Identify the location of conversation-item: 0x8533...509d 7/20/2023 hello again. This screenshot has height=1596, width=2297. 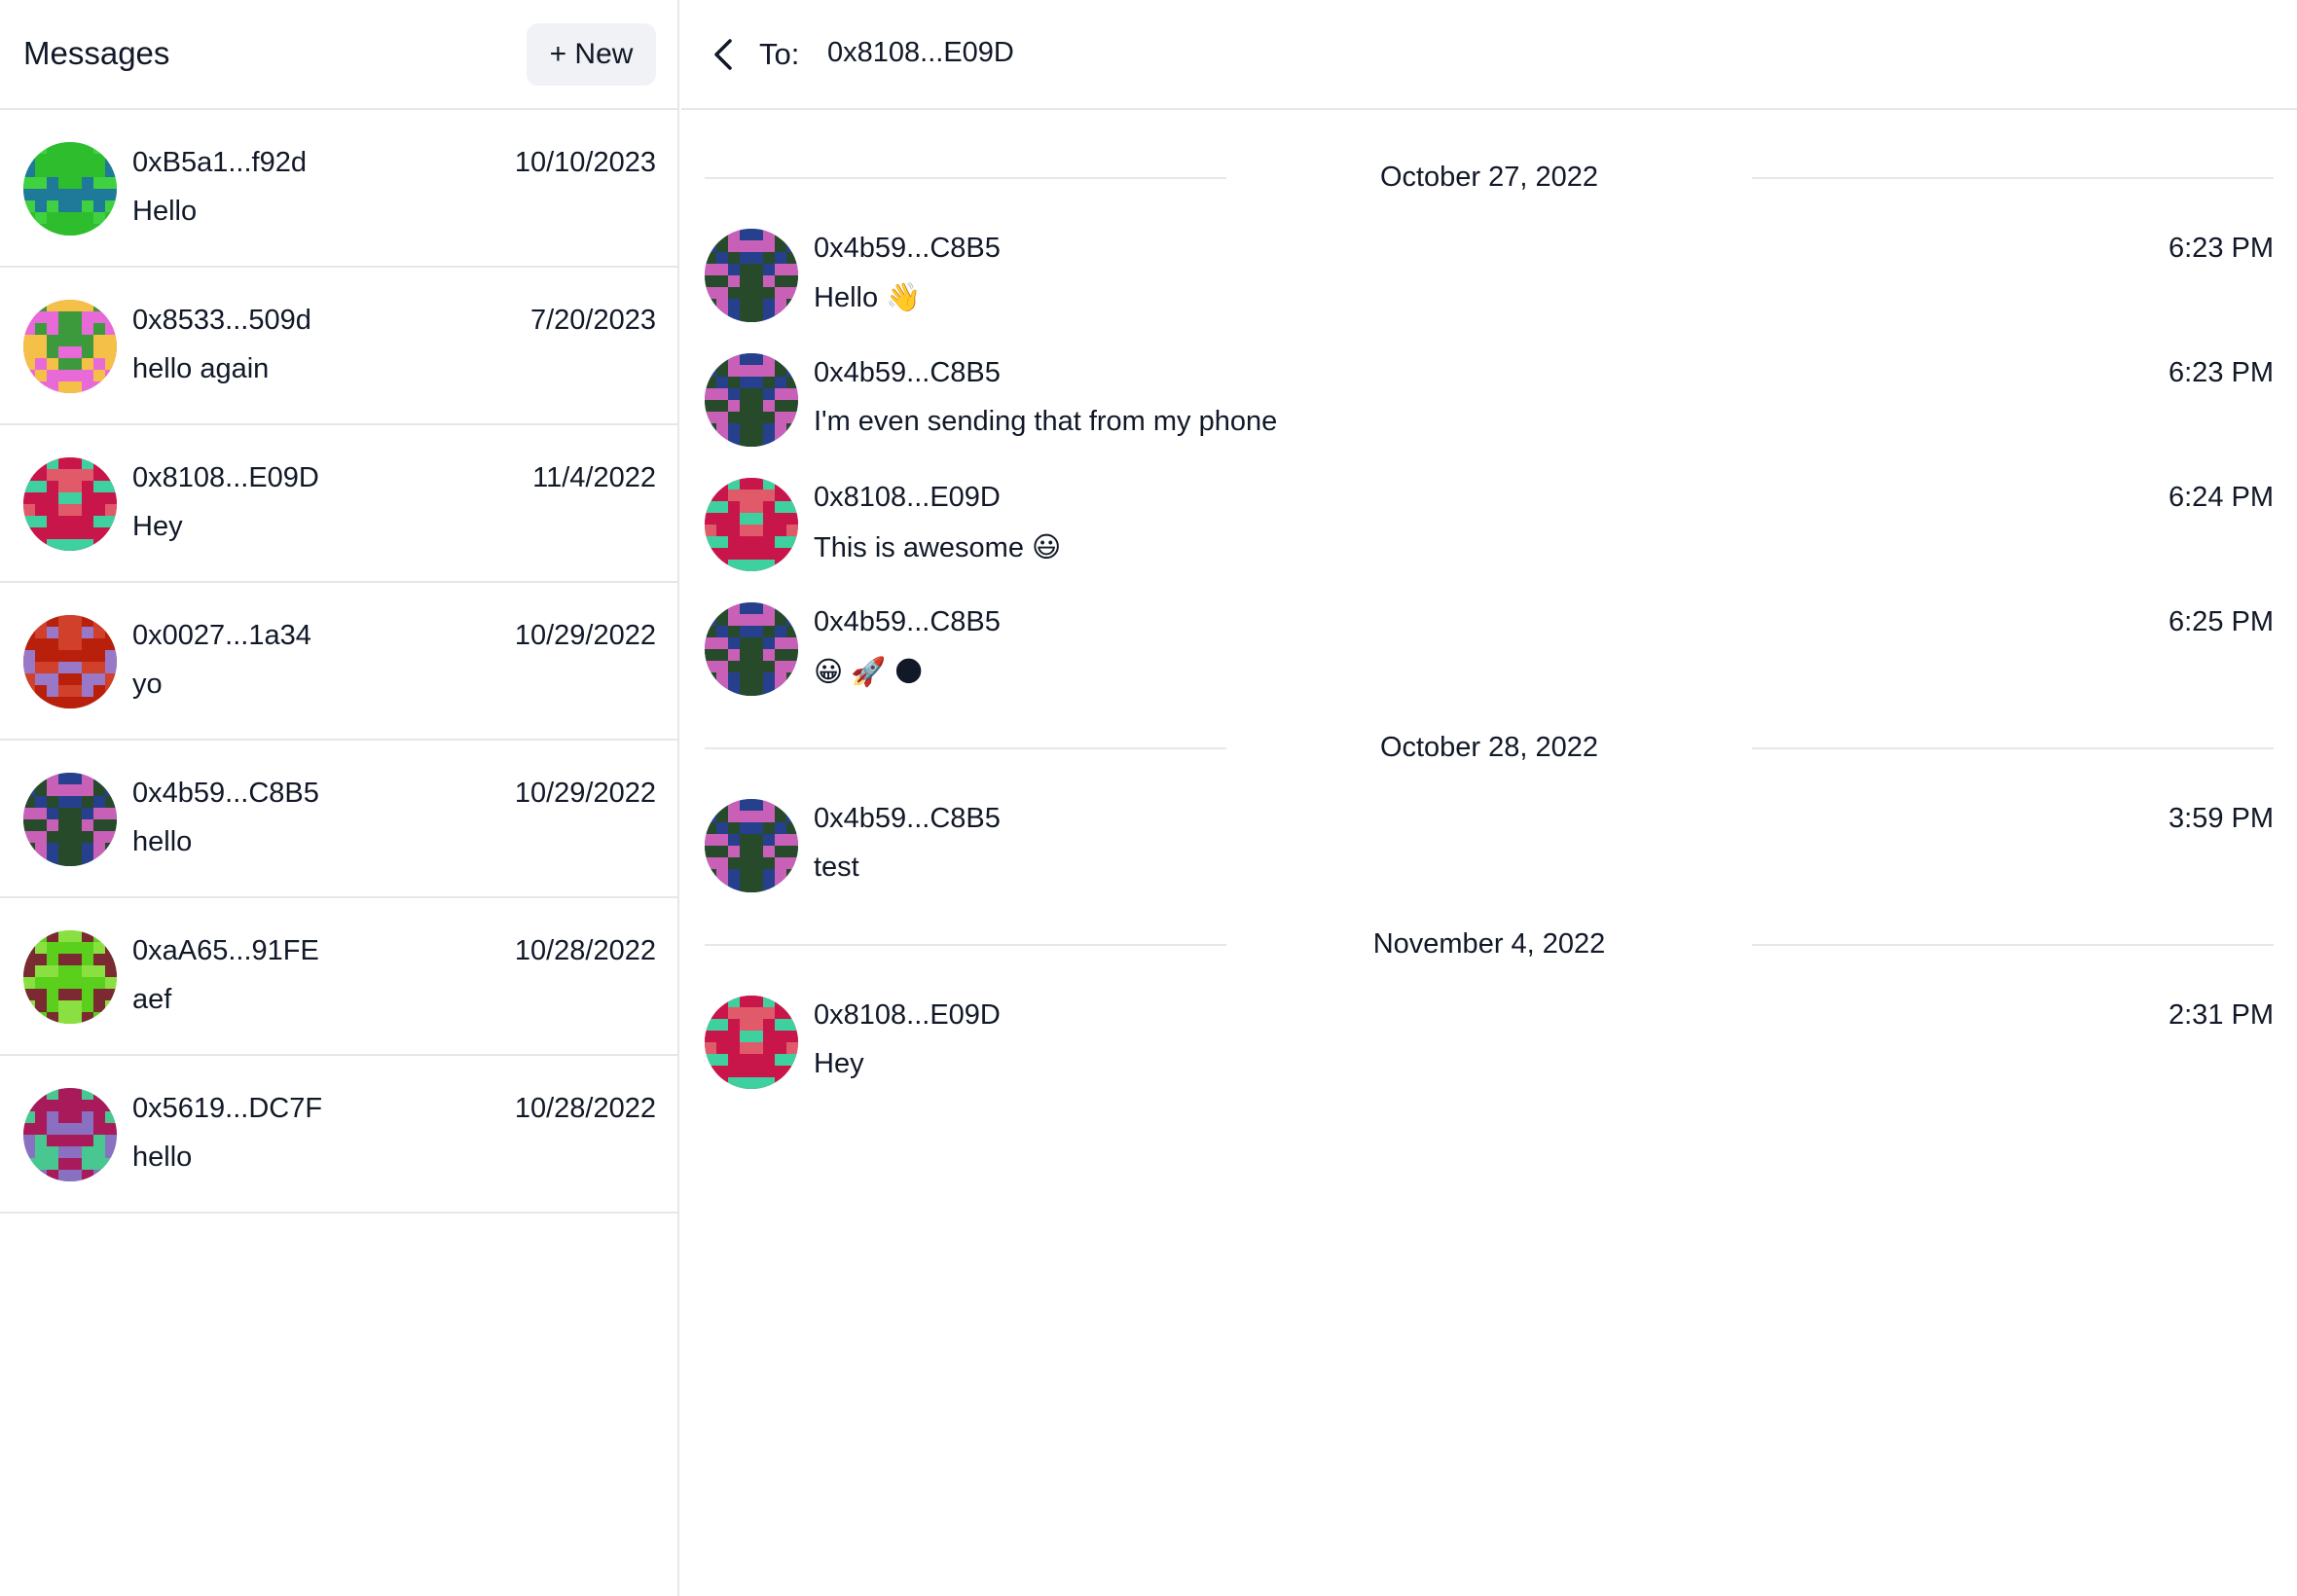
(339, 346).